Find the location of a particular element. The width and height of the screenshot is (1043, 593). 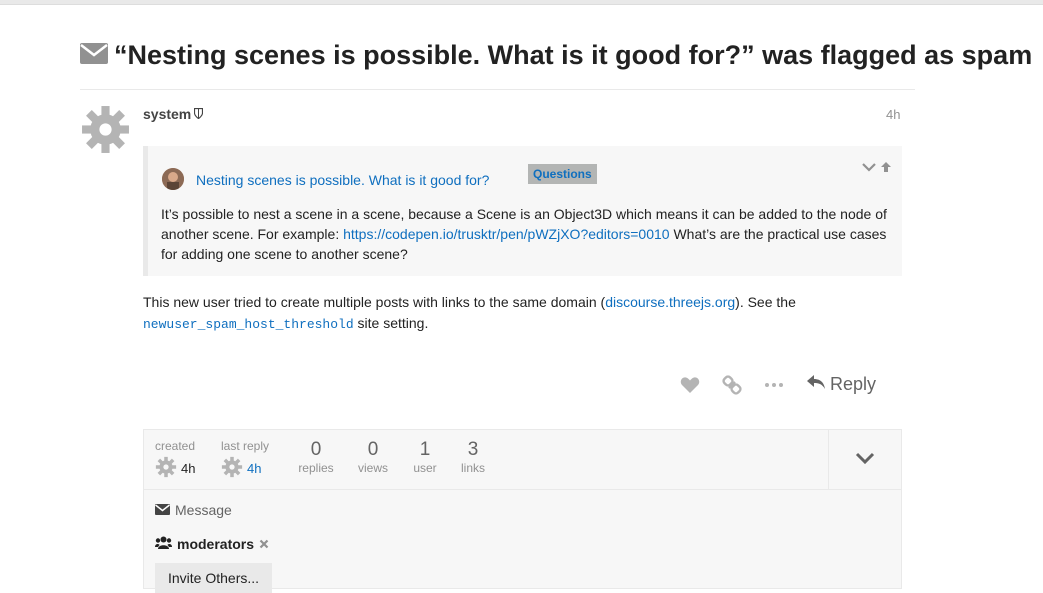

reply-button: Reply is located at coordinates (841, 384).